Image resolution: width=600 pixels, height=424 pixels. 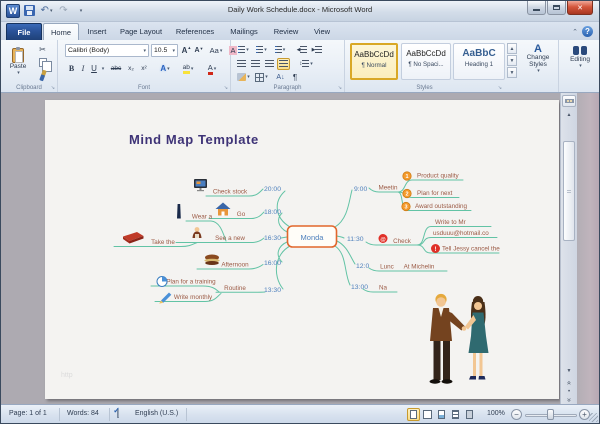 What do you see at coordinates (512, 60) in the screenshot?
I see `styles-scroll-down: ▼` at bounding box center [512, 60].